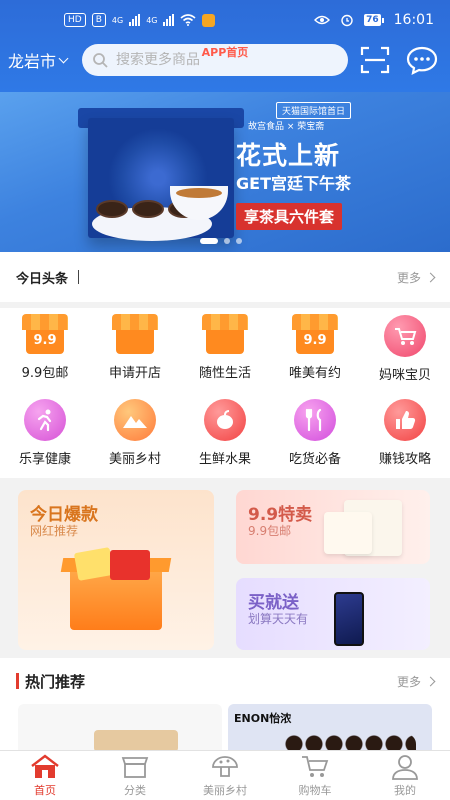 This screenshot has height=800, width=450. What do you see at coordinates (120, 727) in the screenshot?
I see `product-card` at bounding box center [120, 727].